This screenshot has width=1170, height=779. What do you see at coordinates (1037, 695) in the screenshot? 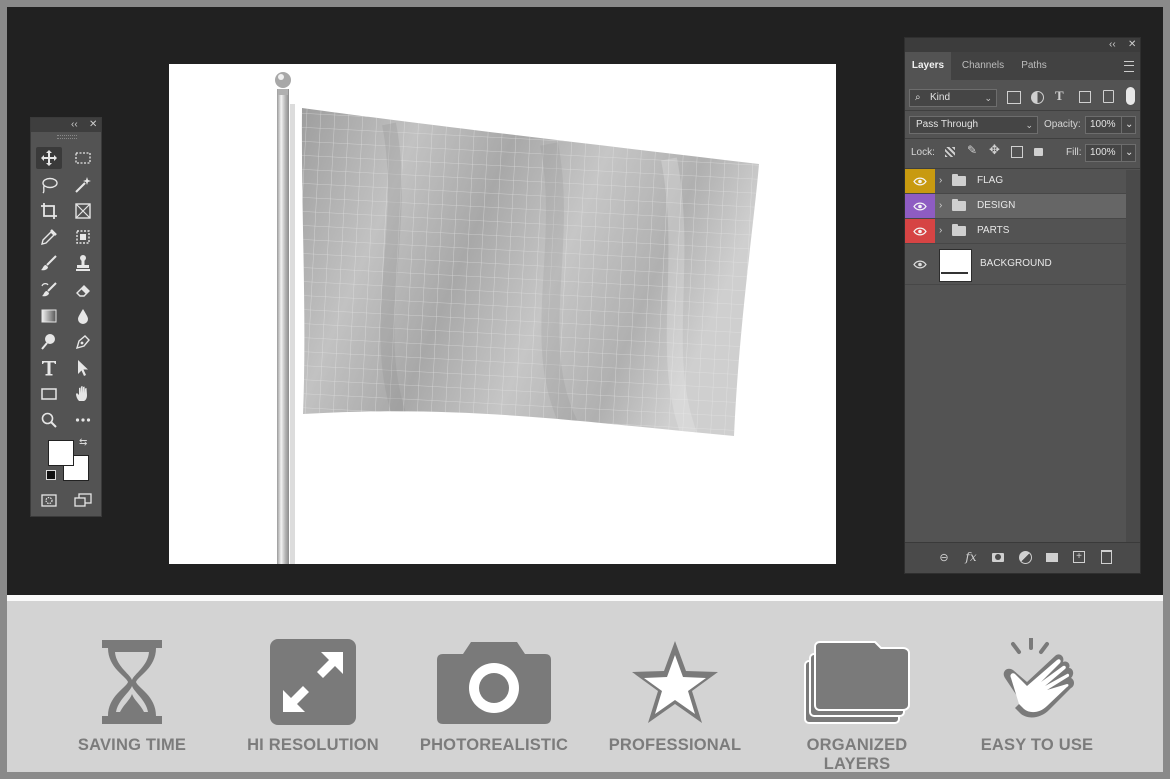
I see `feature-easy-to-use: EASY TO USE` at bounding box center [1037, 695].